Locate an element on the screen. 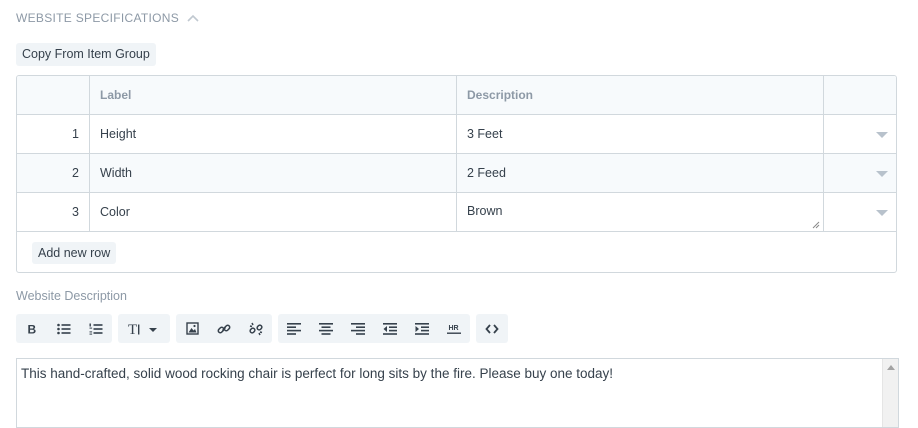  section-title: WEBSITE SPECIFICATIONS is located at coordinates (98, 18).